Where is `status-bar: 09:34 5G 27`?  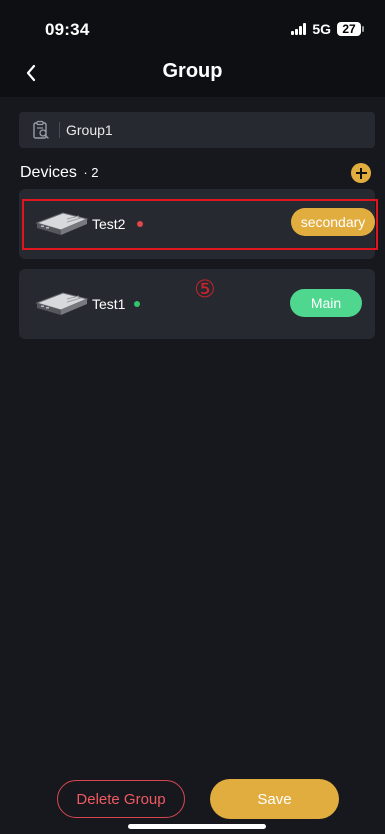
status-bar: 09:34 5G 27 is located at coordinates (192, 26).